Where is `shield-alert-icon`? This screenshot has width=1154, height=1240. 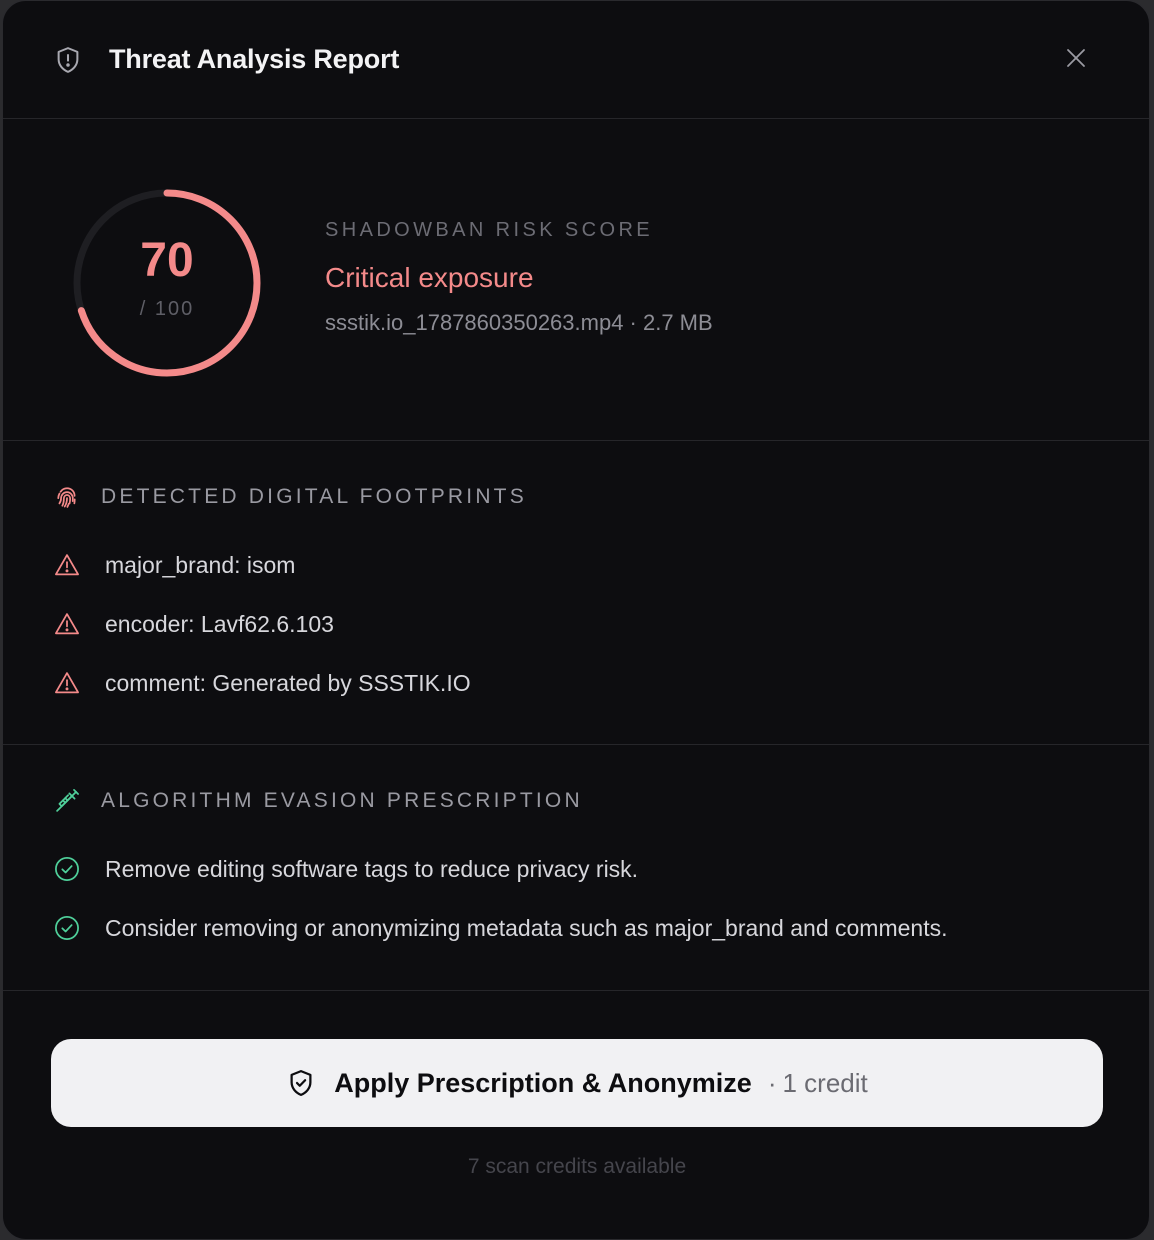
shield-alert-icon is located at coordinates (68, 60).